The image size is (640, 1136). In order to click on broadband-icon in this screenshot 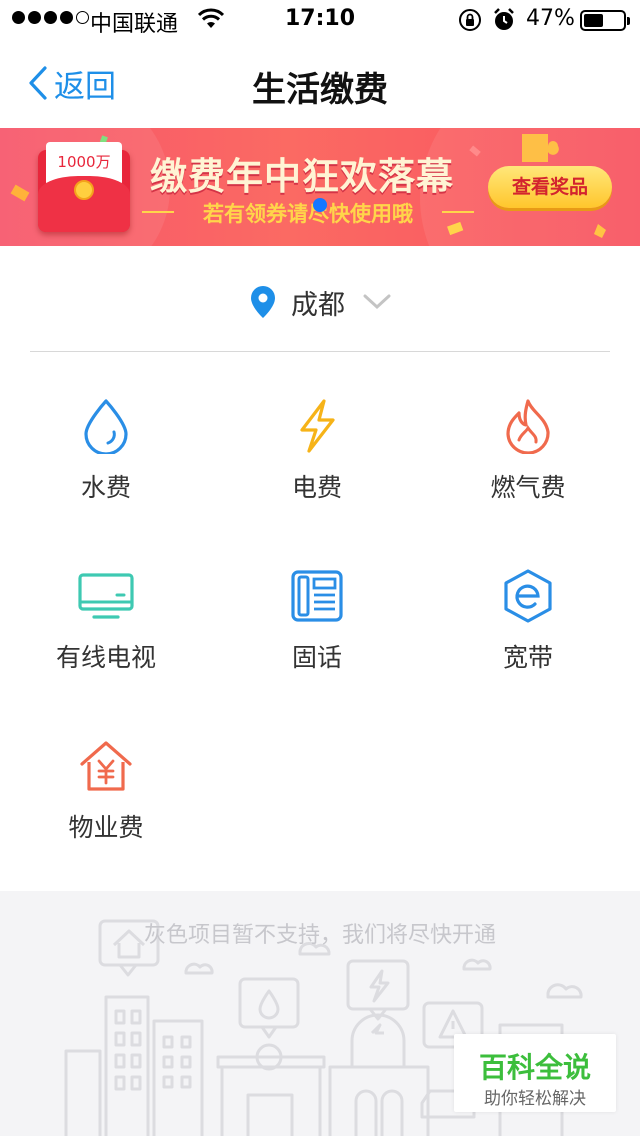, I will do `click(528, 596)`.